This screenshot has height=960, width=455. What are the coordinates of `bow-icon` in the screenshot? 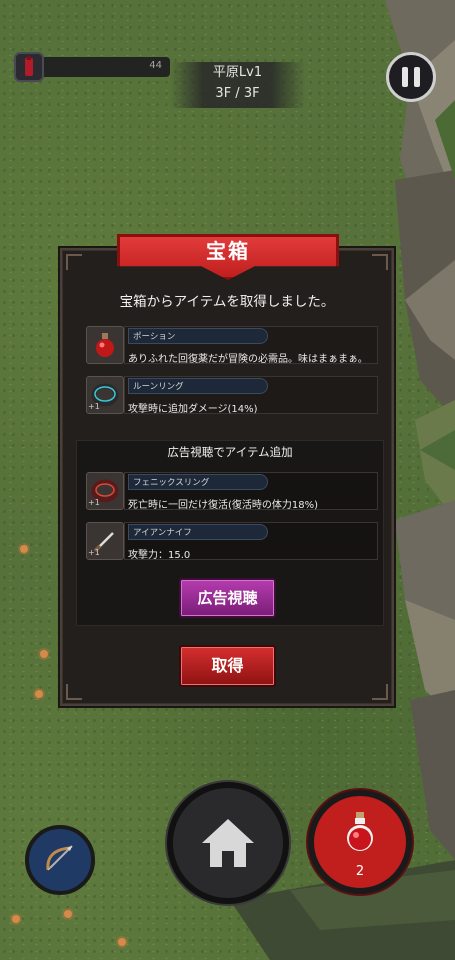 It's located at (59, 858).